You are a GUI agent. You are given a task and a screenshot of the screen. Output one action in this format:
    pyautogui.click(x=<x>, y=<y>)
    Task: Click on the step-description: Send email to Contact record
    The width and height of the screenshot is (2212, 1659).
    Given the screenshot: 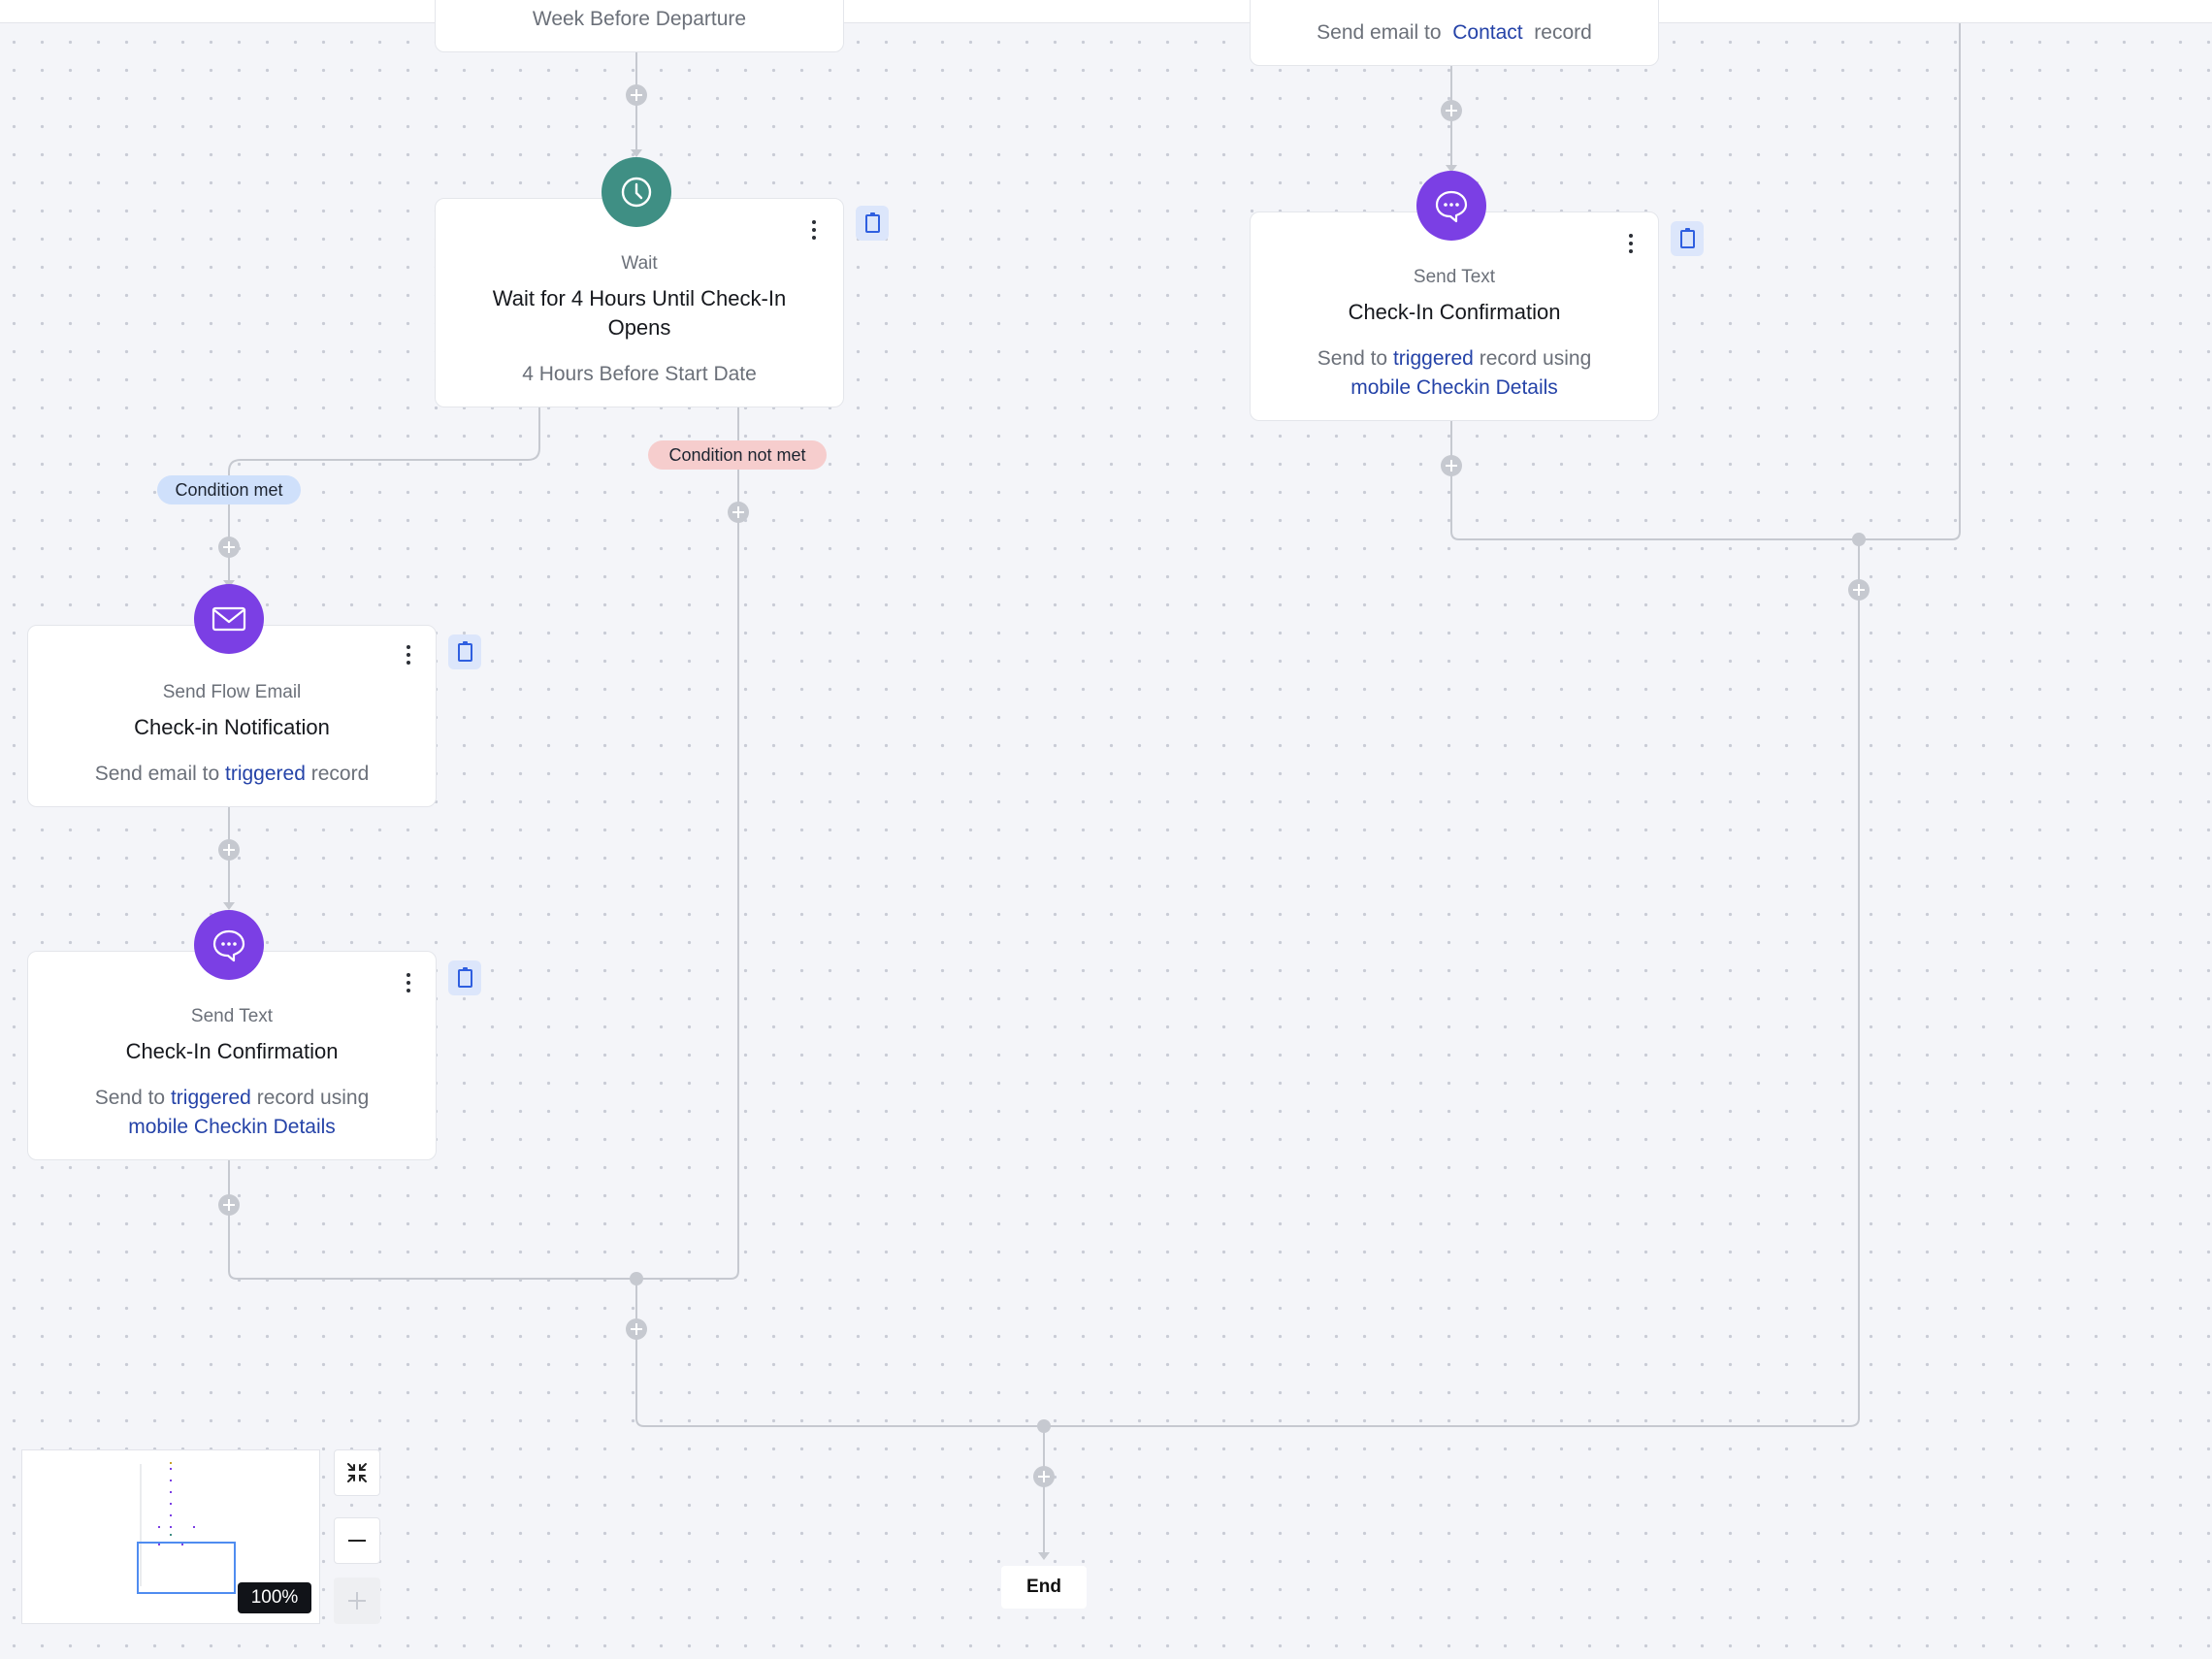 What is the action you would take?
    pyautogui.click(x=1454, y=32)
    